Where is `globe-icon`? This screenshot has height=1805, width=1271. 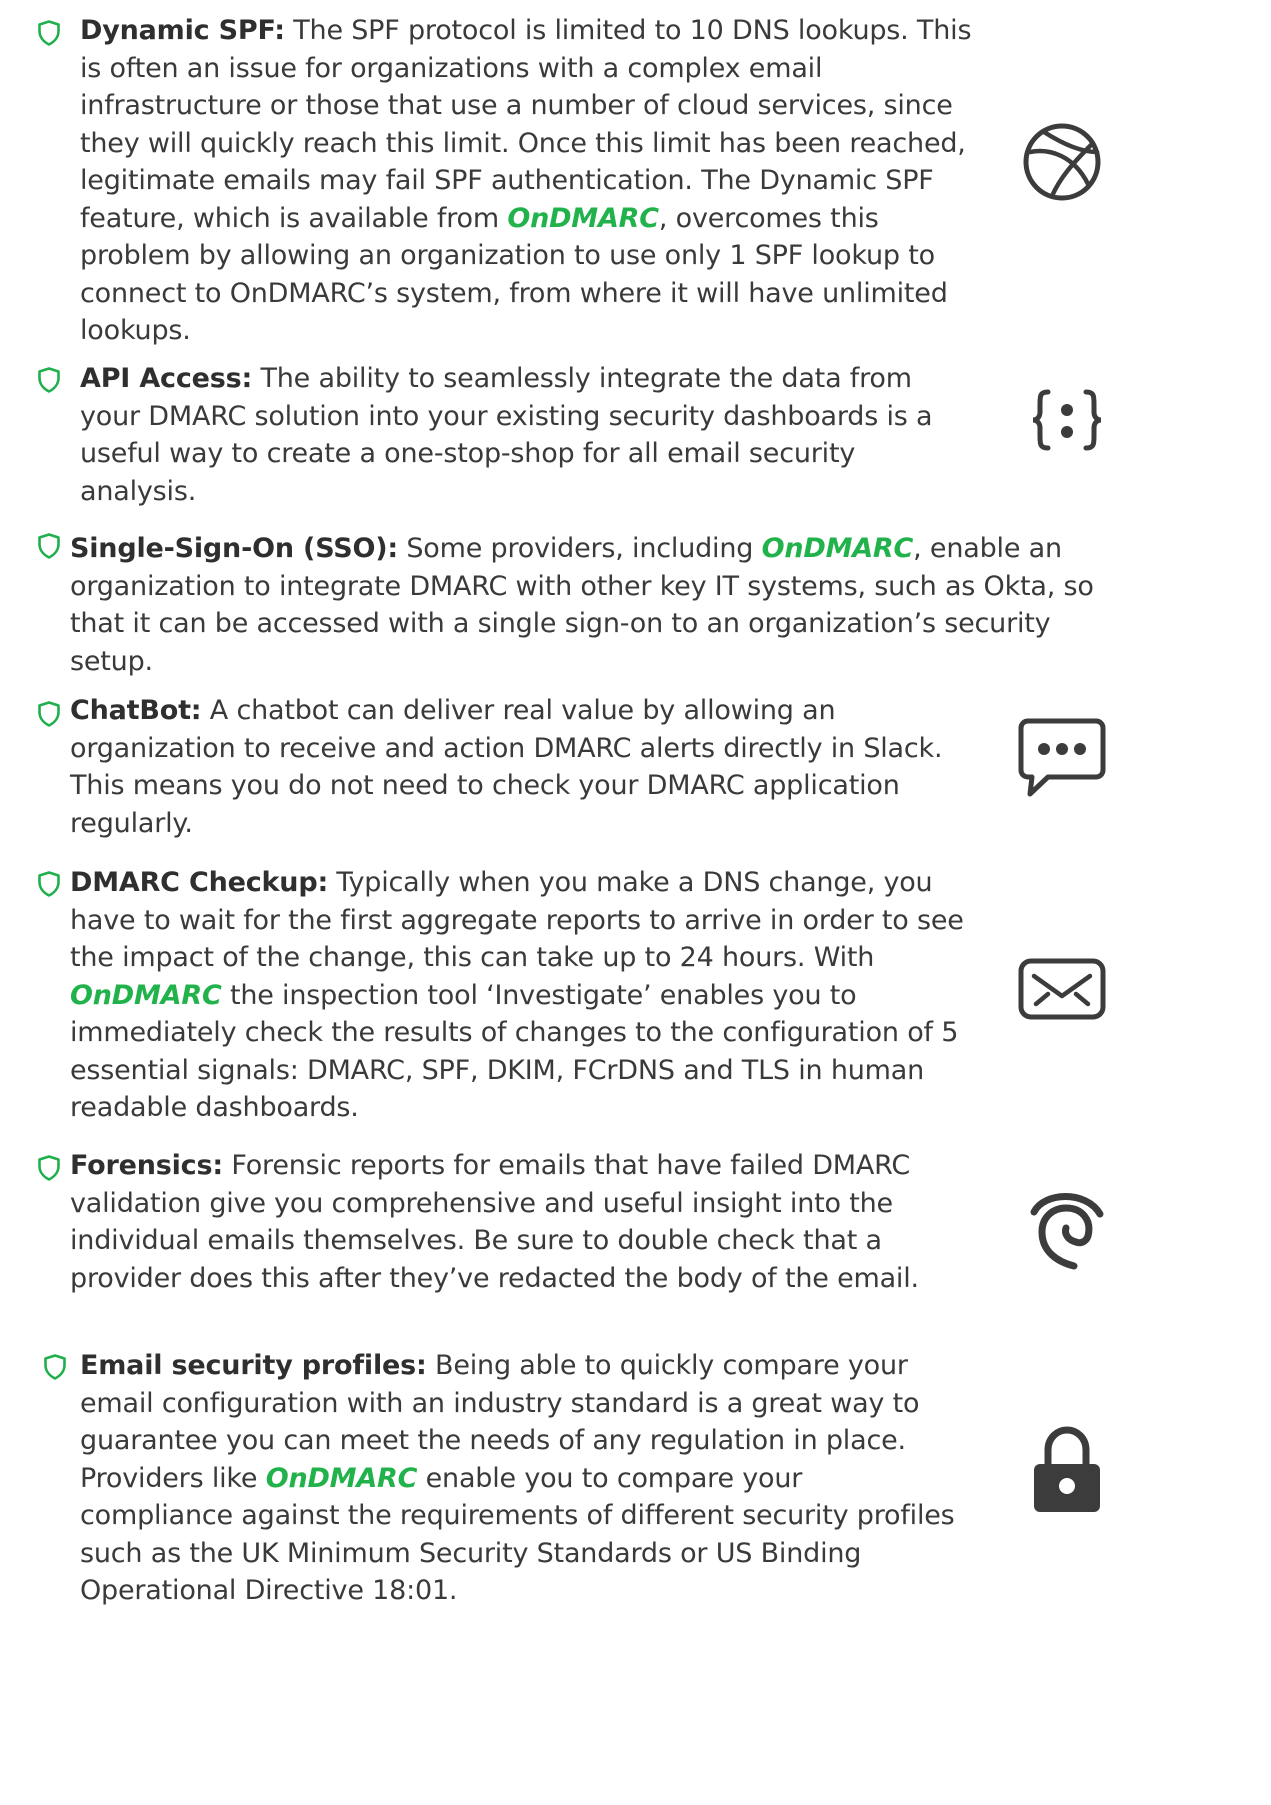
globe-icon is located at coordinates (1062, 162).